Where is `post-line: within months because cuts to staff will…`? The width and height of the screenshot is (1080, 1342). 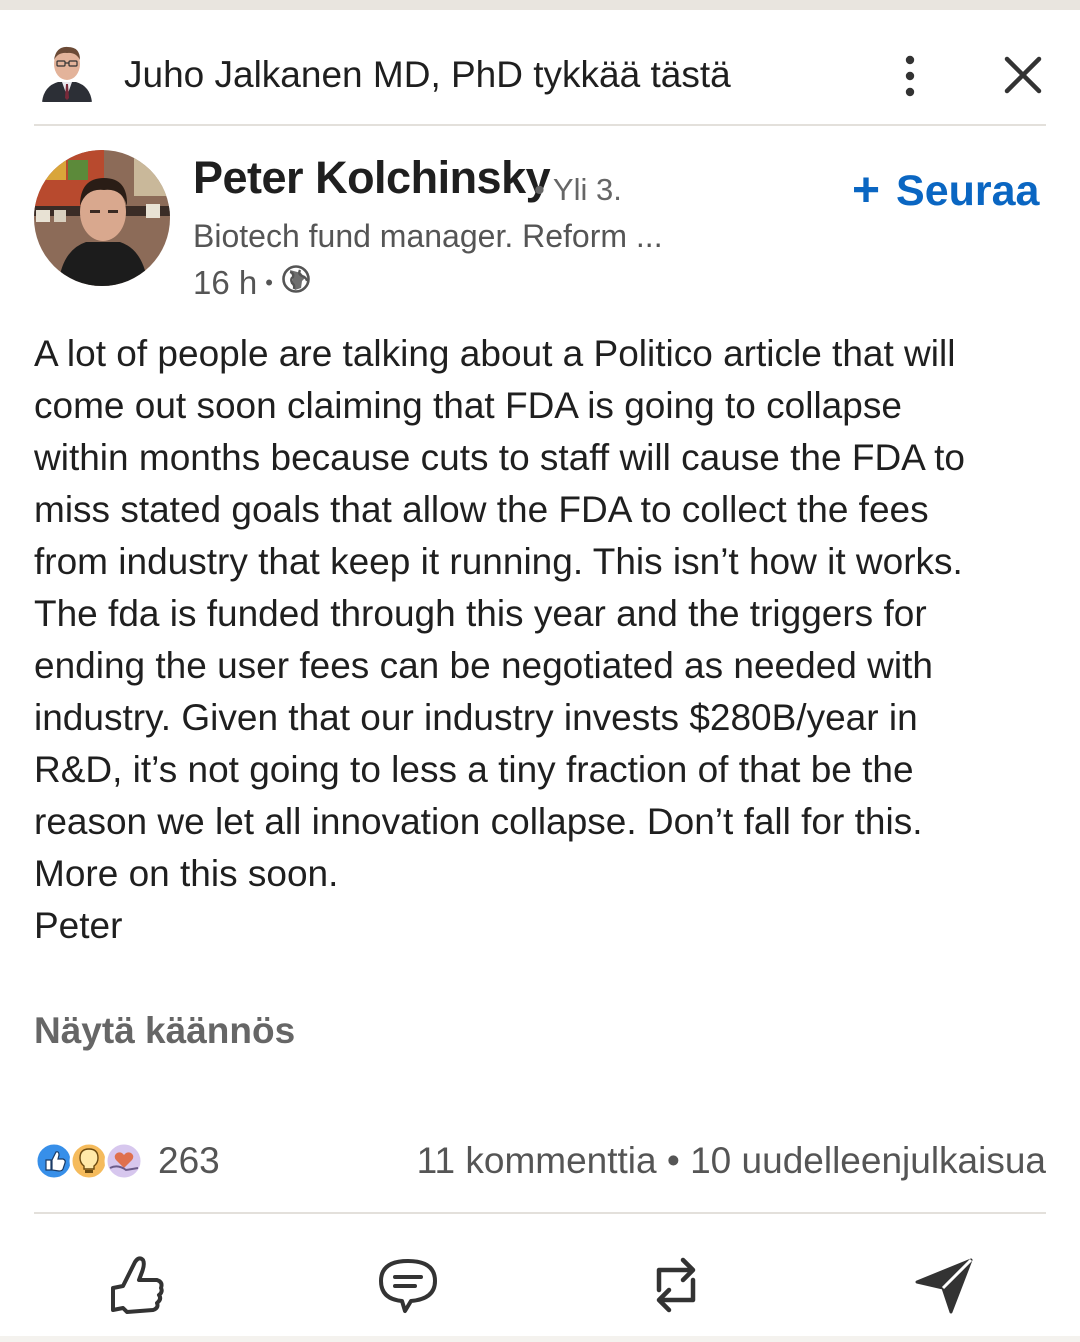 post-line: within months because cuts to staff will… is located at coordinates (499, 457).